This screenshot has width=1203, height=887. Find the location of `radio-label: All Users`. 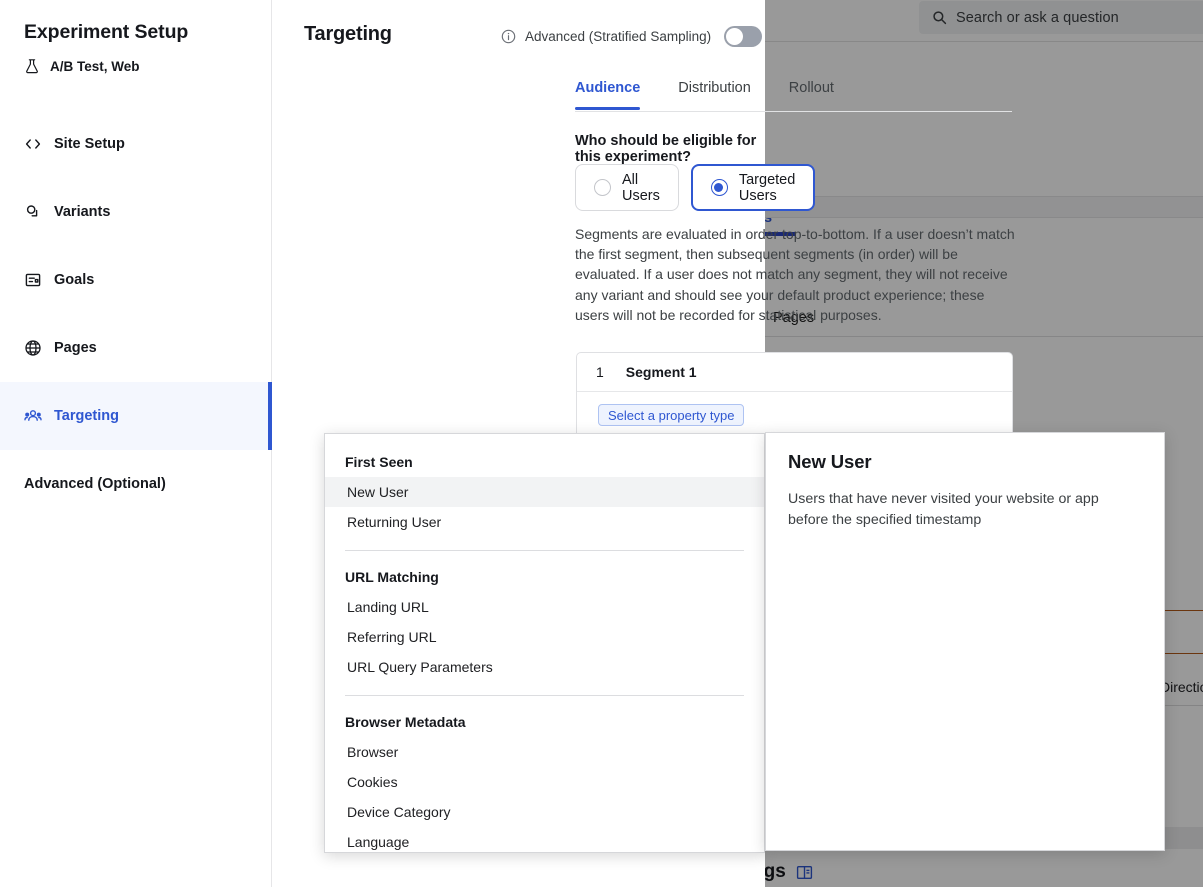

radio-label: All Users is located at coordinates (641, 187).